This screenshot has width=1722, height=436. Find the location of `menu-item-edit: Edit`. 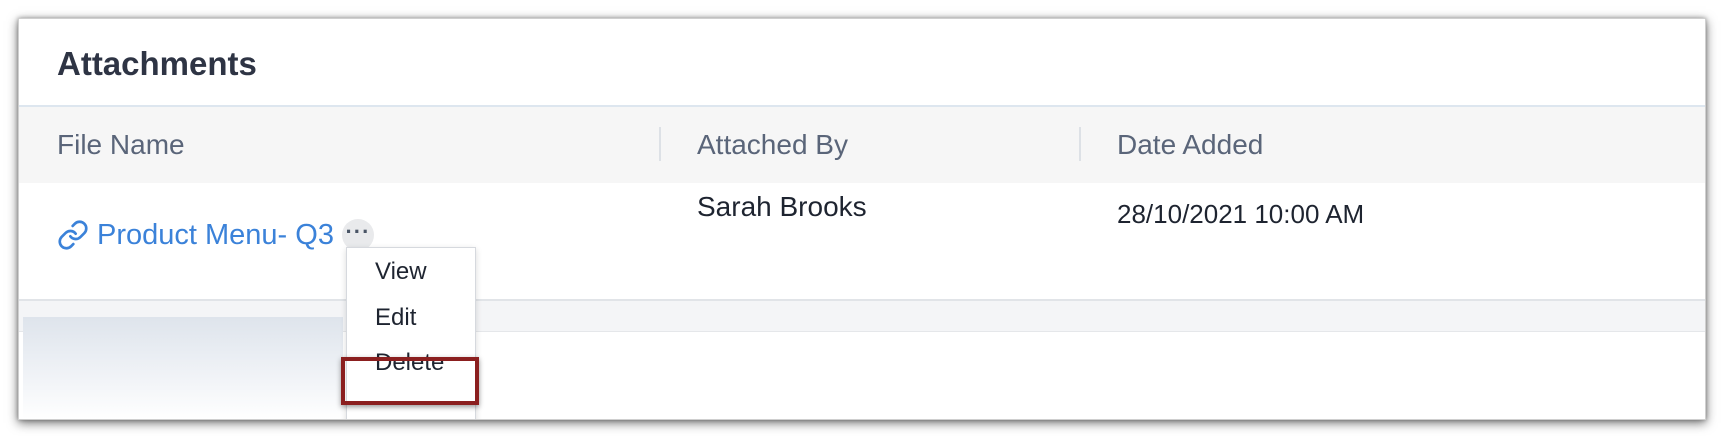

menu-item-edit: Edit is located at coordinates (395, 318).